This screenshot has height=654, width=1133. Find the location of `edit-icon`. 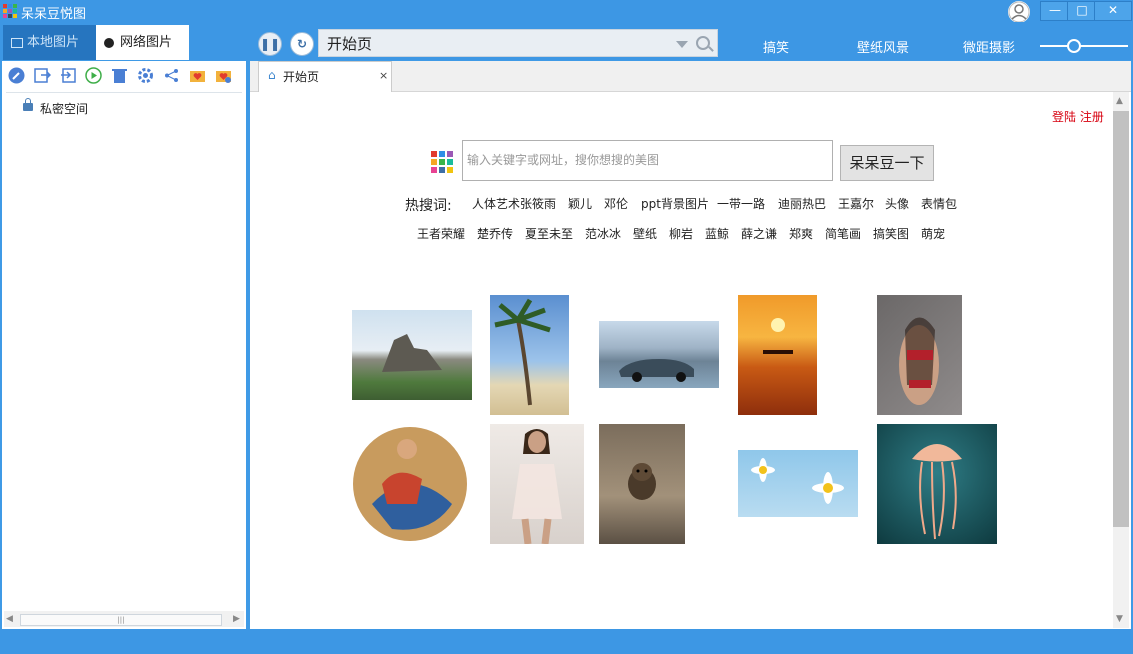

edit-icon is located at coordinates (16, 75).